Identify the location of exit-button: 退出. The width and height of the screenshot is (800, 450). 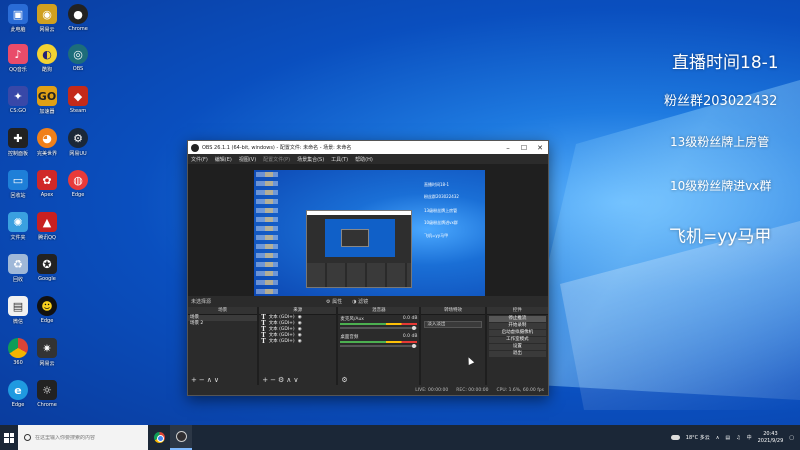
(517, 354).